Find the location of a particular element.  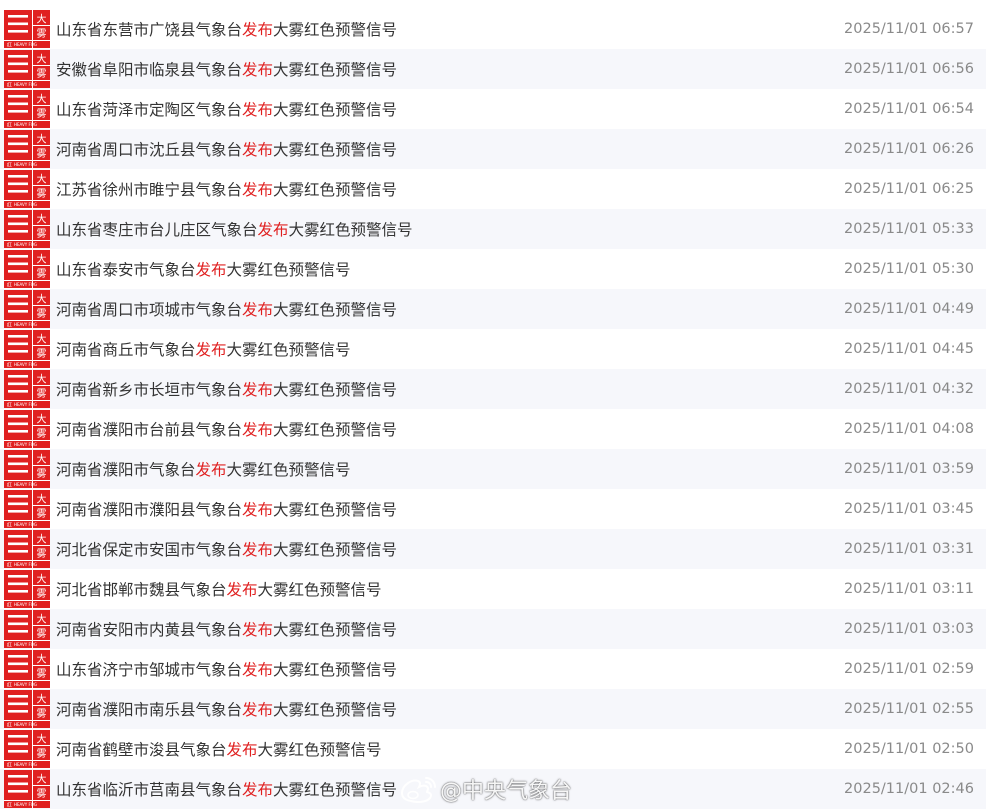

warning-title: 河南省商丘市气象台发布大雾红色预警信号 is located at coordinates (435, 349).